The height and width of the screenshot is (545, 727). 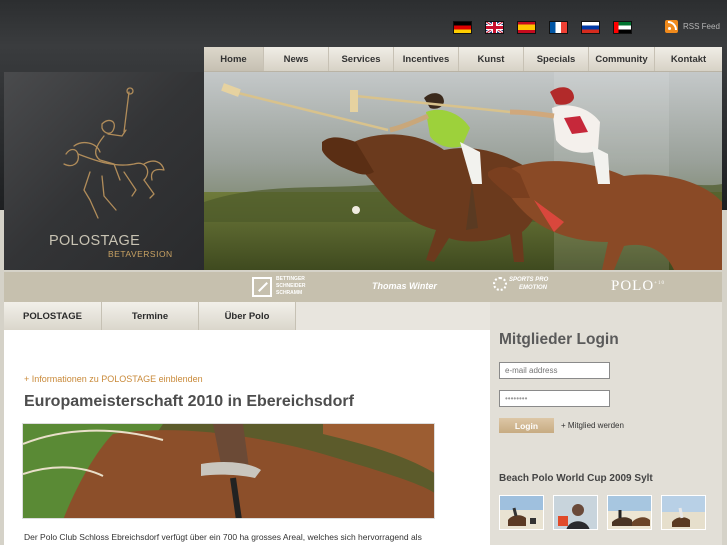 What do you see at coordinates (95, 241) in the screenshot?
I see `logo-wordmark: POLOSTAGE` at bounding box center [95, 241].